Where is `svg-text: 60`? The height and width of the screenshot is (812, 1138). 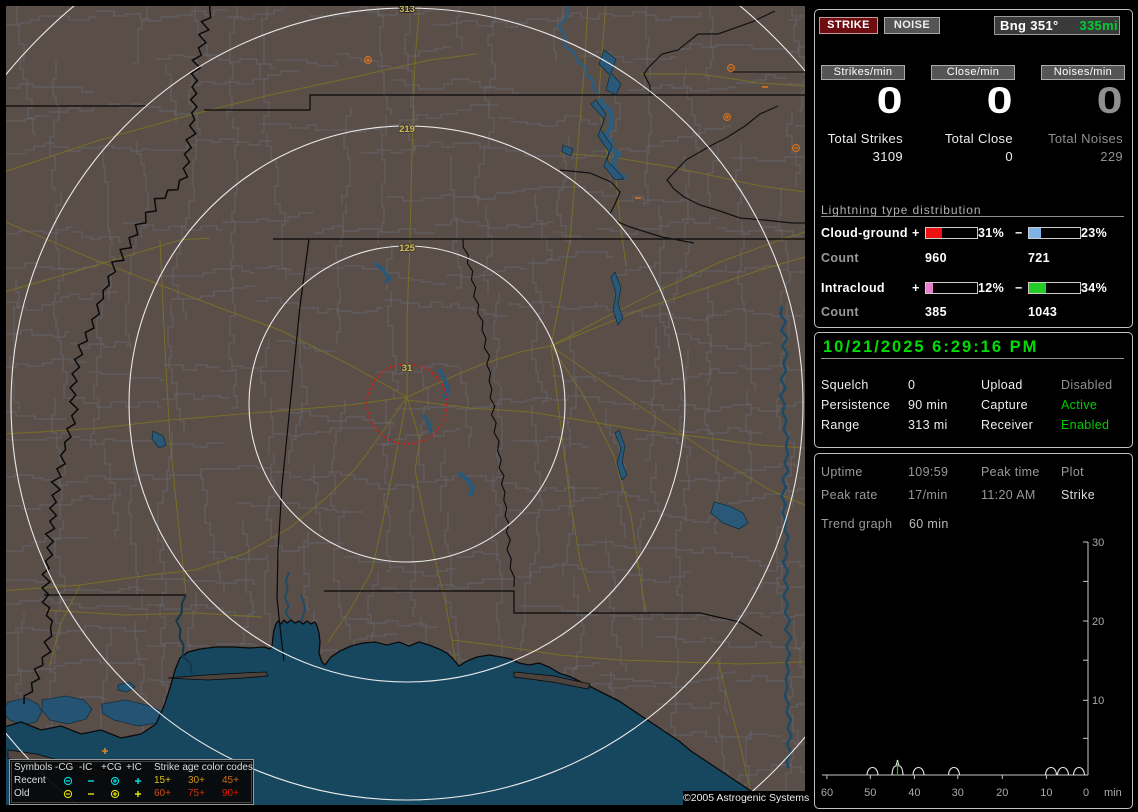
svg-text: 60 is located at coordinates (827, 793).